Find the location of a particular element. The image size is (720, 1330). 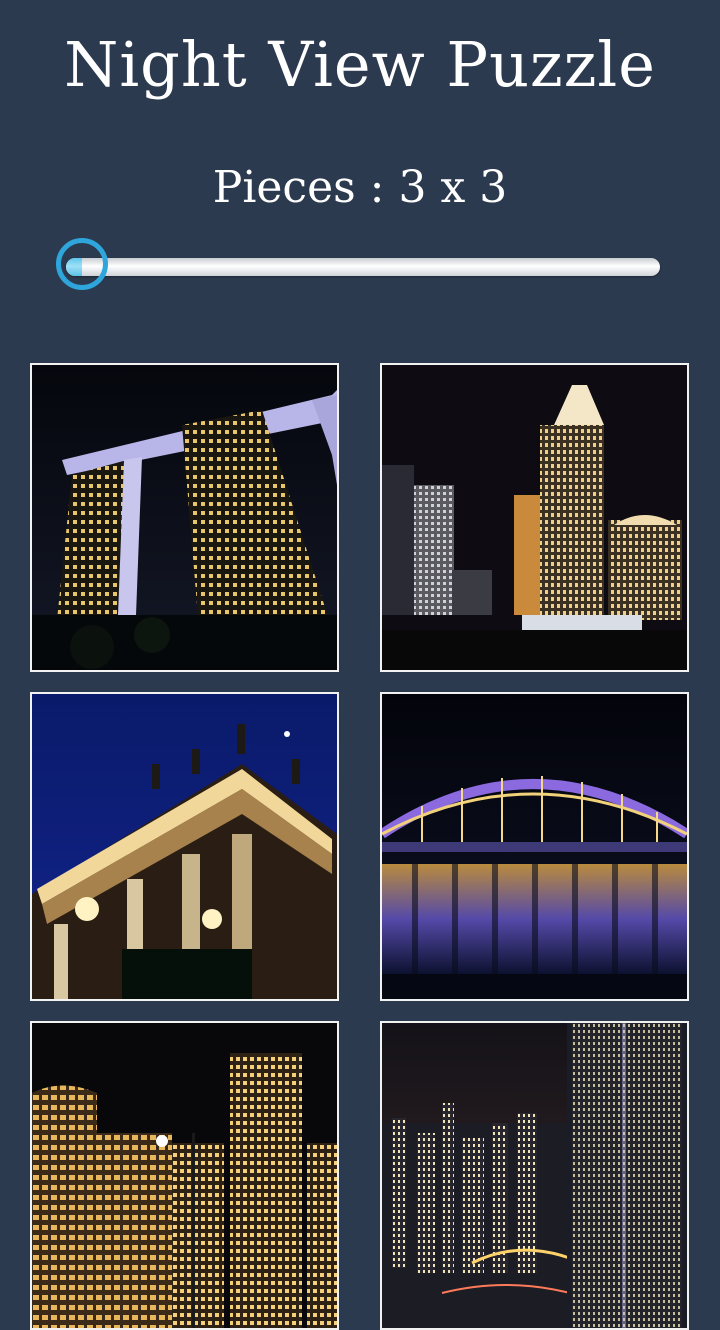

image-tile-skyline is located at coordinates (534, 517).